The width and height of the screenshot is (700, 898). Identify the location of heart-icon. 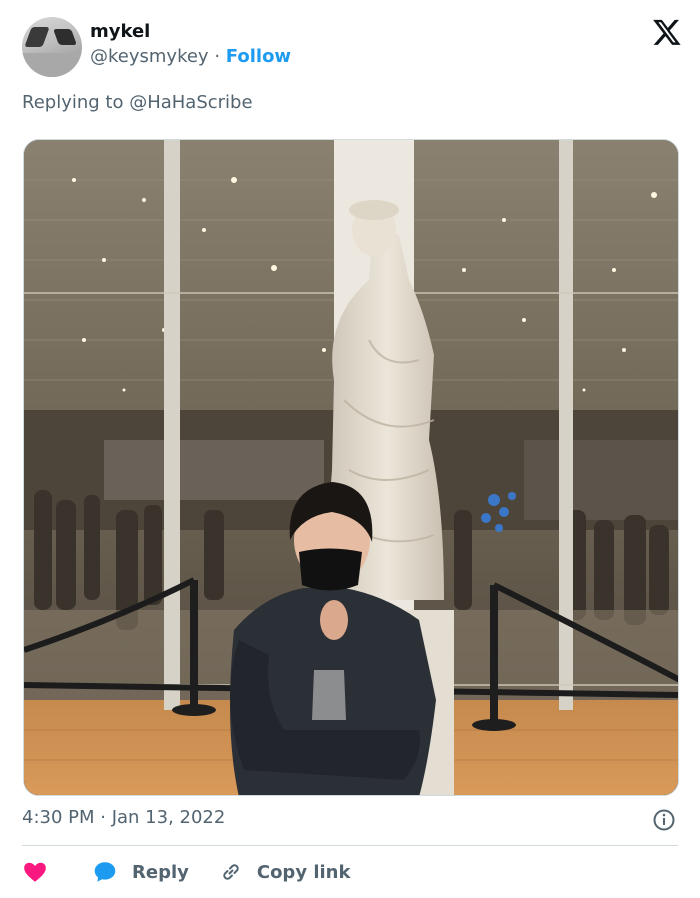
(35, 872).